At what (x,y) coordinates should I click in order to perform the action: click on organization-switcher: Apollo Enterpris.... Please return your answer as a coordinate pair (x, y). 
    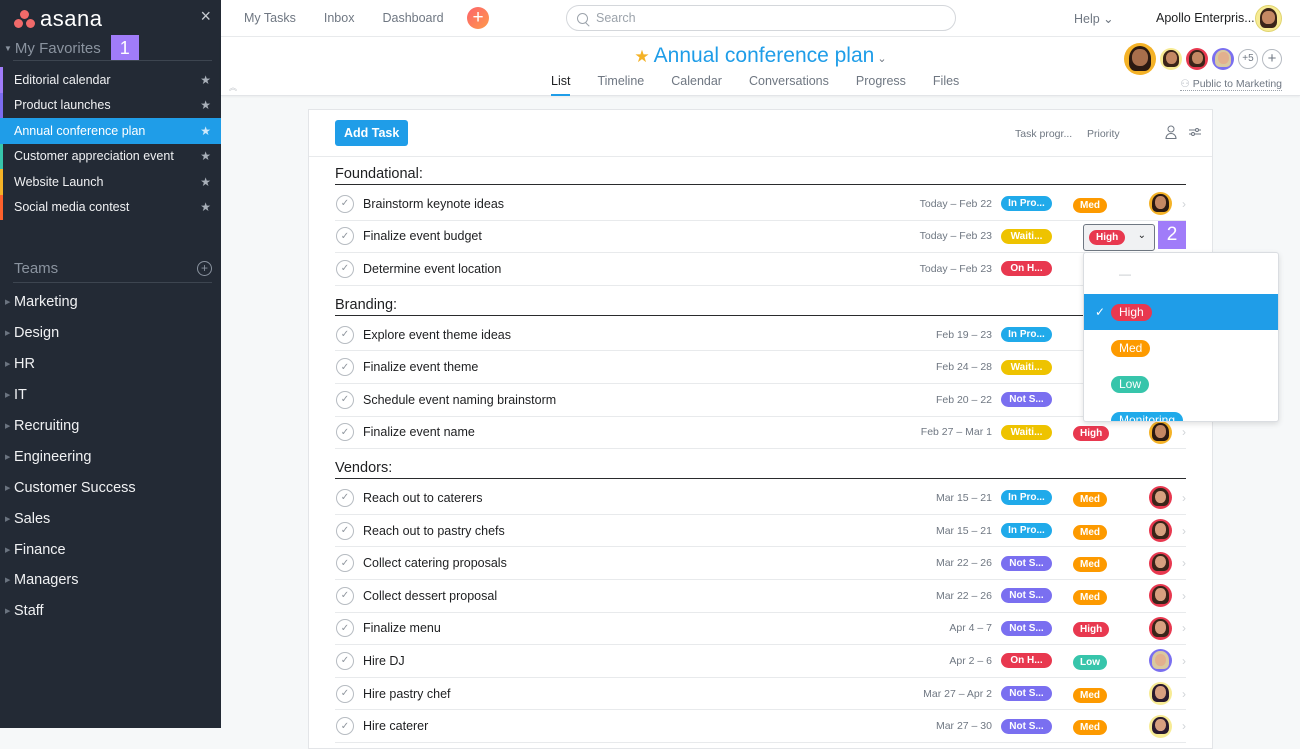
    Looking at the image, I should click on (1205, 18).